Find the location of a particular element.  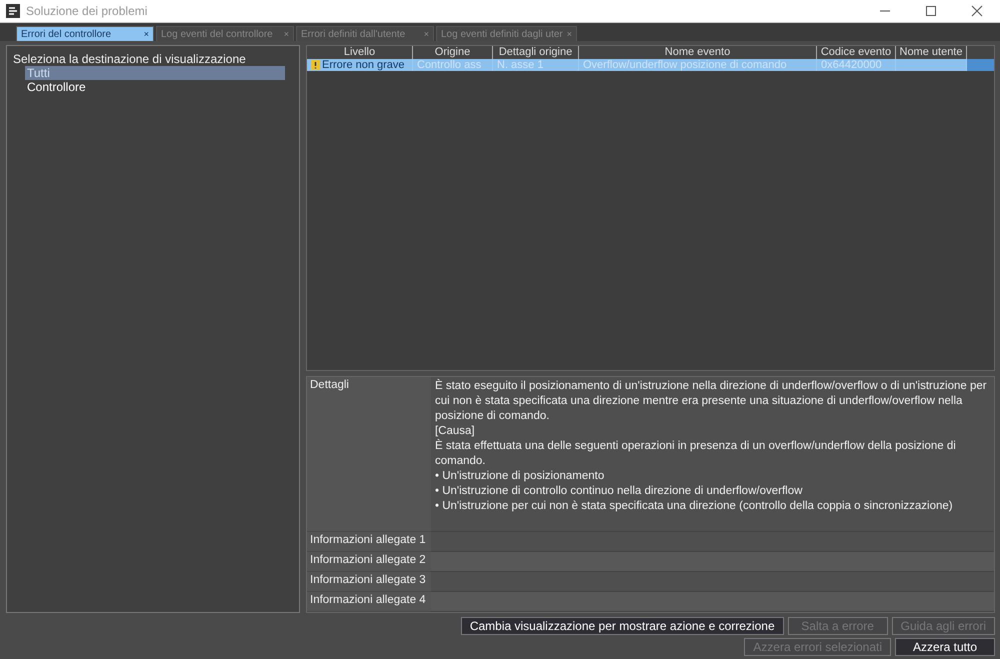

detail-label: Informazioni allegate 2 is located at coordinates (369, 562).